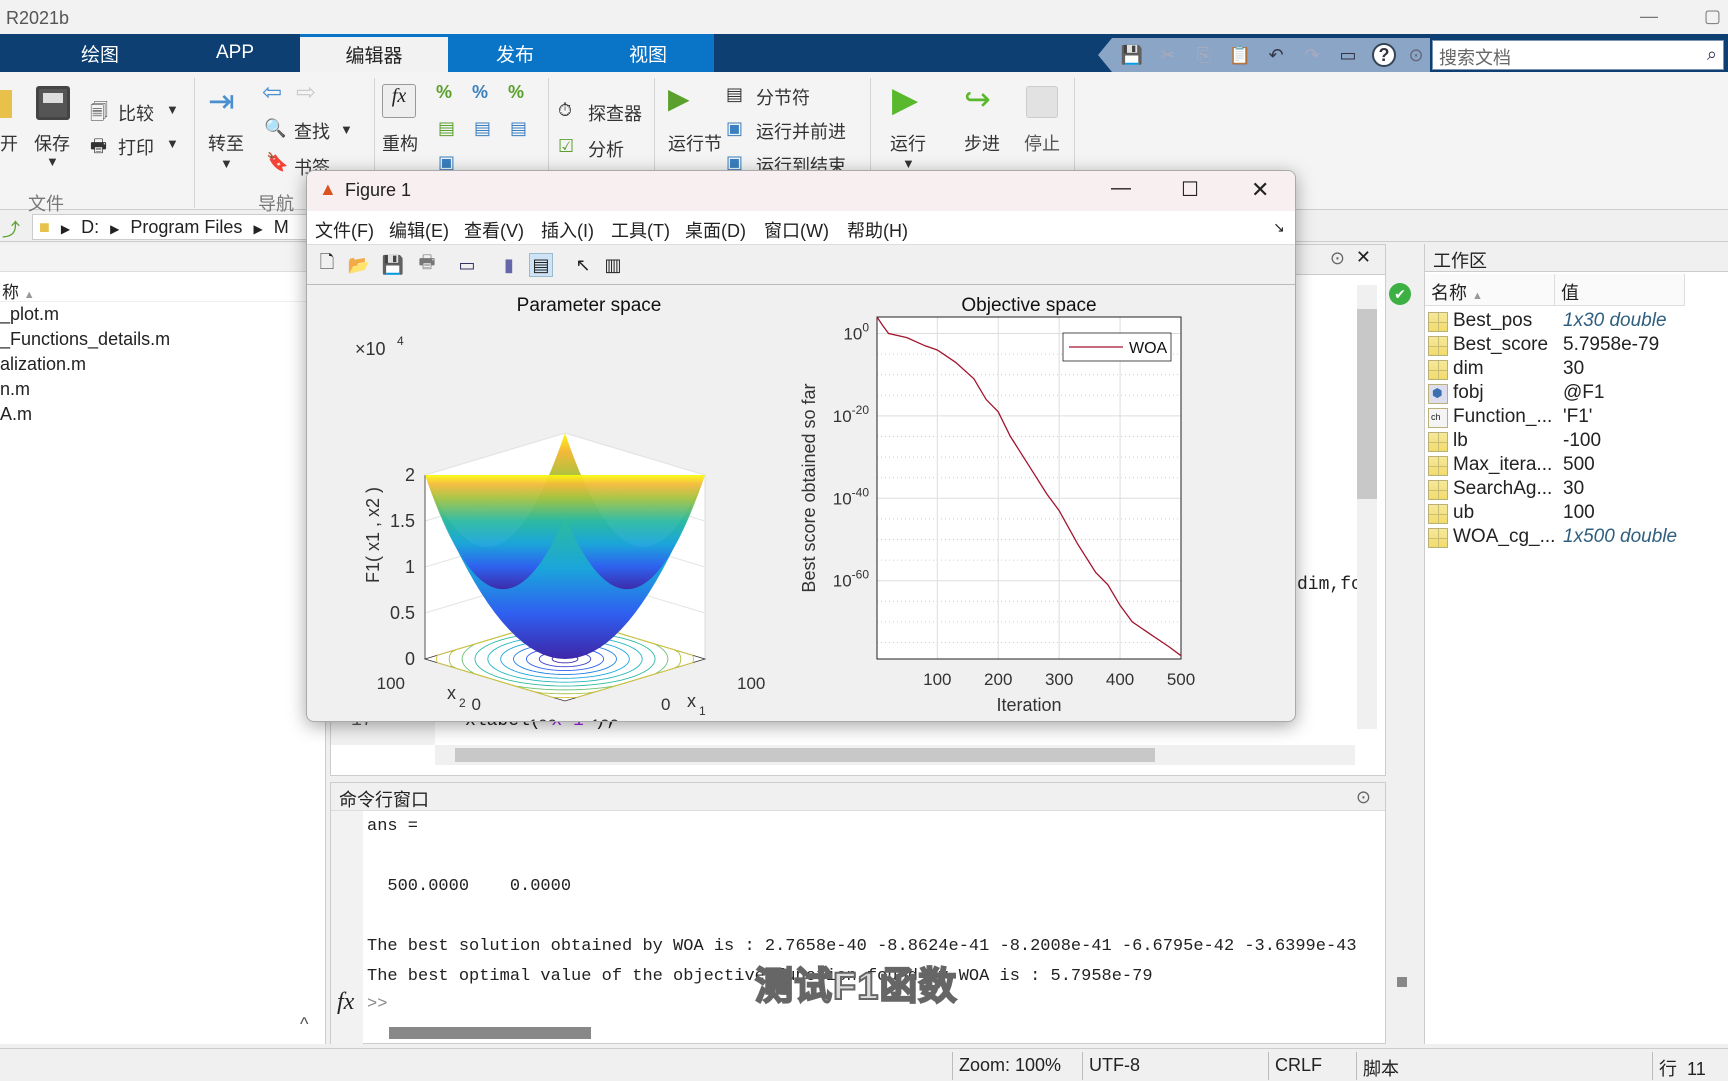 Image resolution: width=1728 pixels, height=1081 pixels. Describe the element at coordinates (29, 314) in the screenshot. I see `file-item: _plot.m` at that location.